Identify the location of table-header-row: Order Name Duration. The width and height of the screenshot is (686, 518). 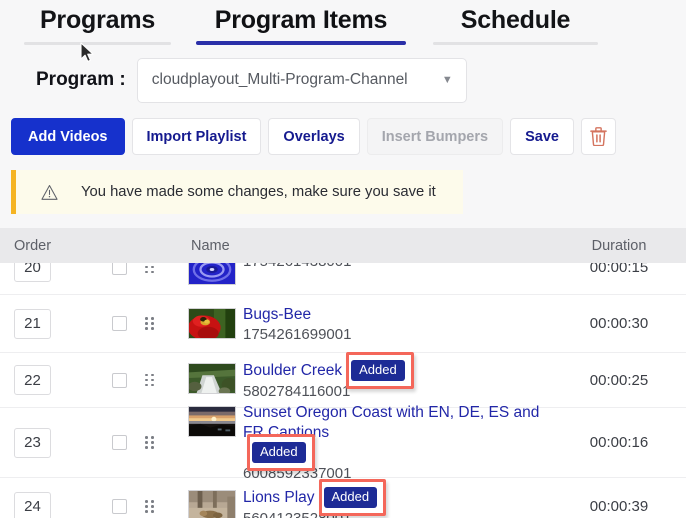
(343, 245).